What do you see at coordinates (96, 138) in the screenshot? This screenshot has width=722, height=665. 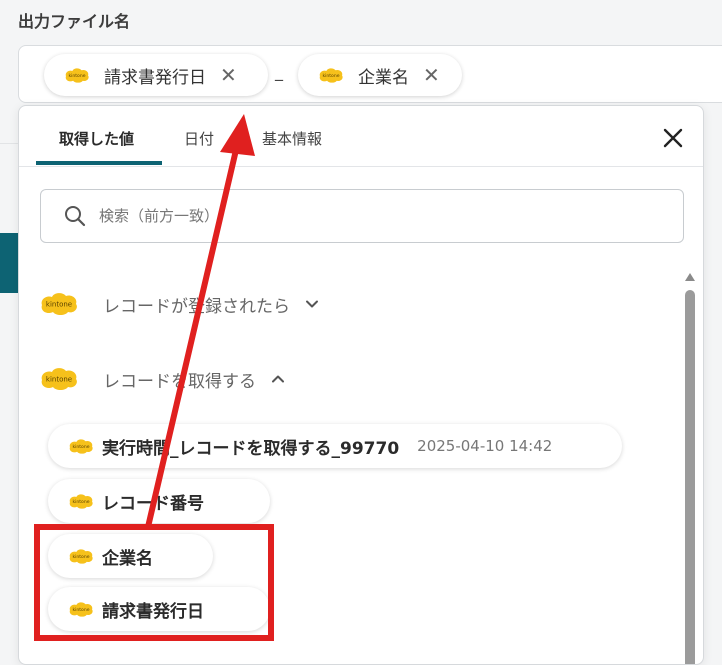 I see `tab-acquired-values: 取得した値` at bounding box center [96, 138].